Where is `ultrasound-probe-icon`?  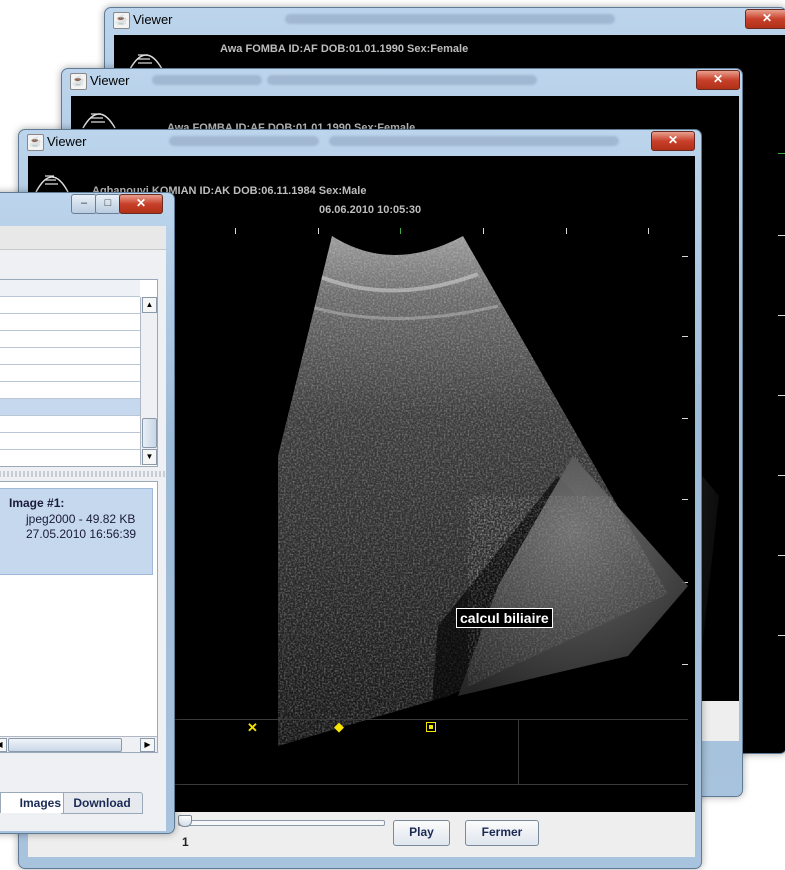 ultrasound-probe-icon is located at coordinates (99, 121).